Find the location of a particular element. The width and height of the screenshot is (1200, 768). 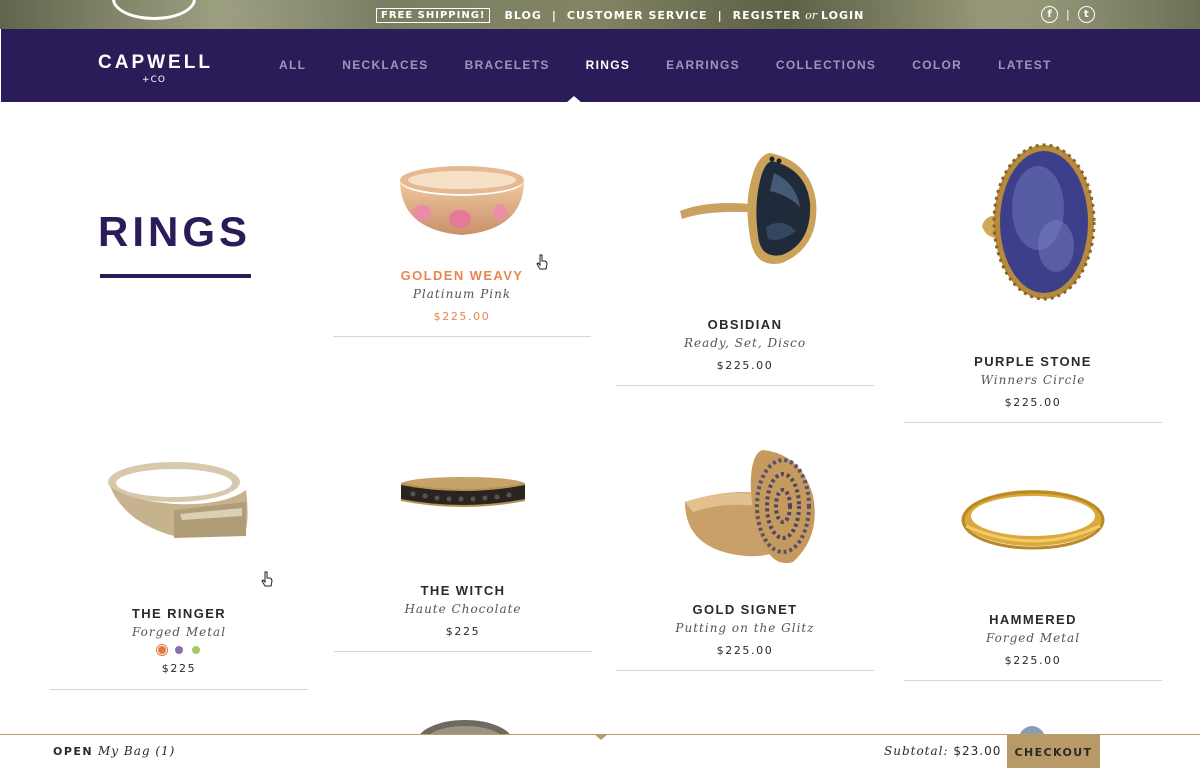

active-nav-caret is located at coordinates (574, 99).